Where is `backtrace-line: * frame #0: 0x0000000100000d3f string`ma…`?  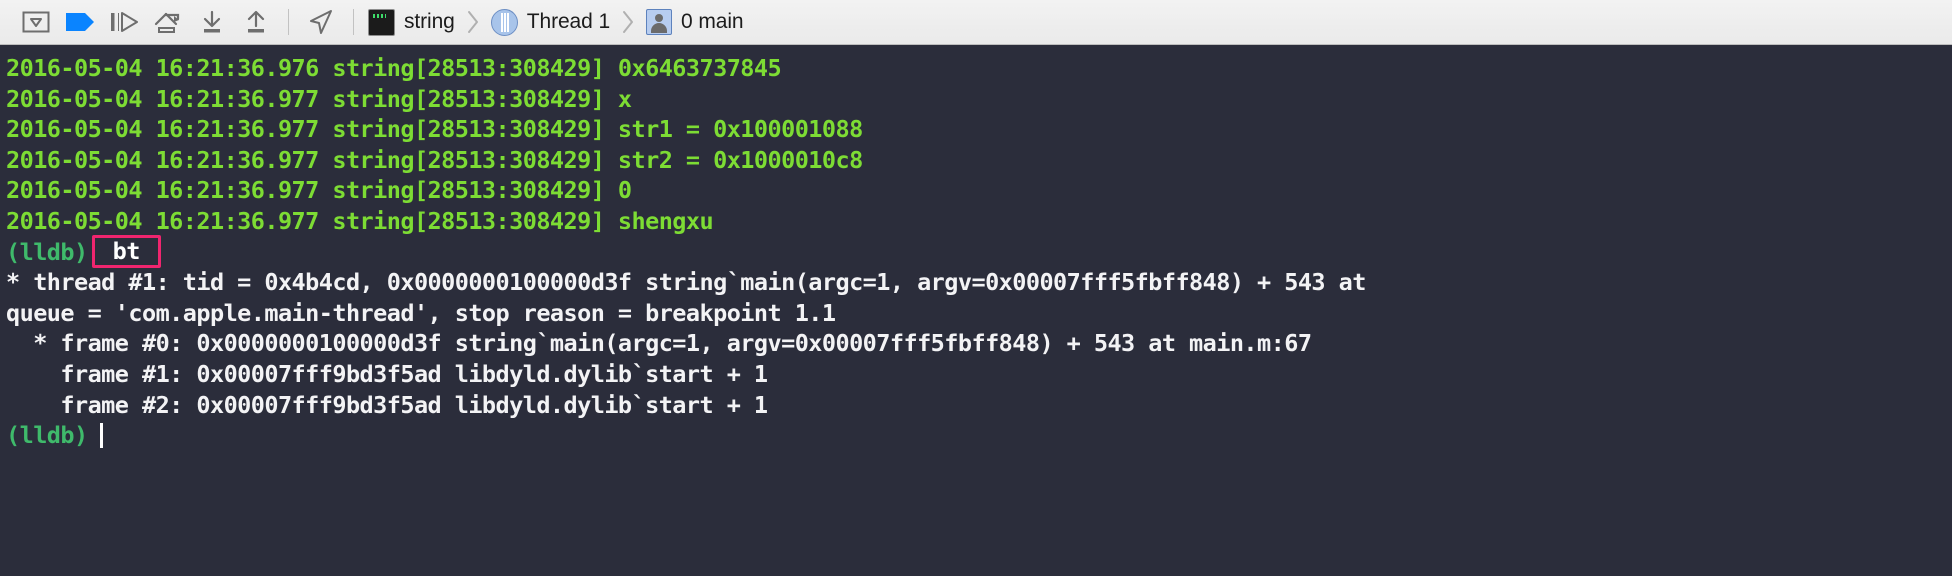
backtrace-line: * frame #0: 0x0000000100000d3f string`ma… is located at coordinates (659, 343).